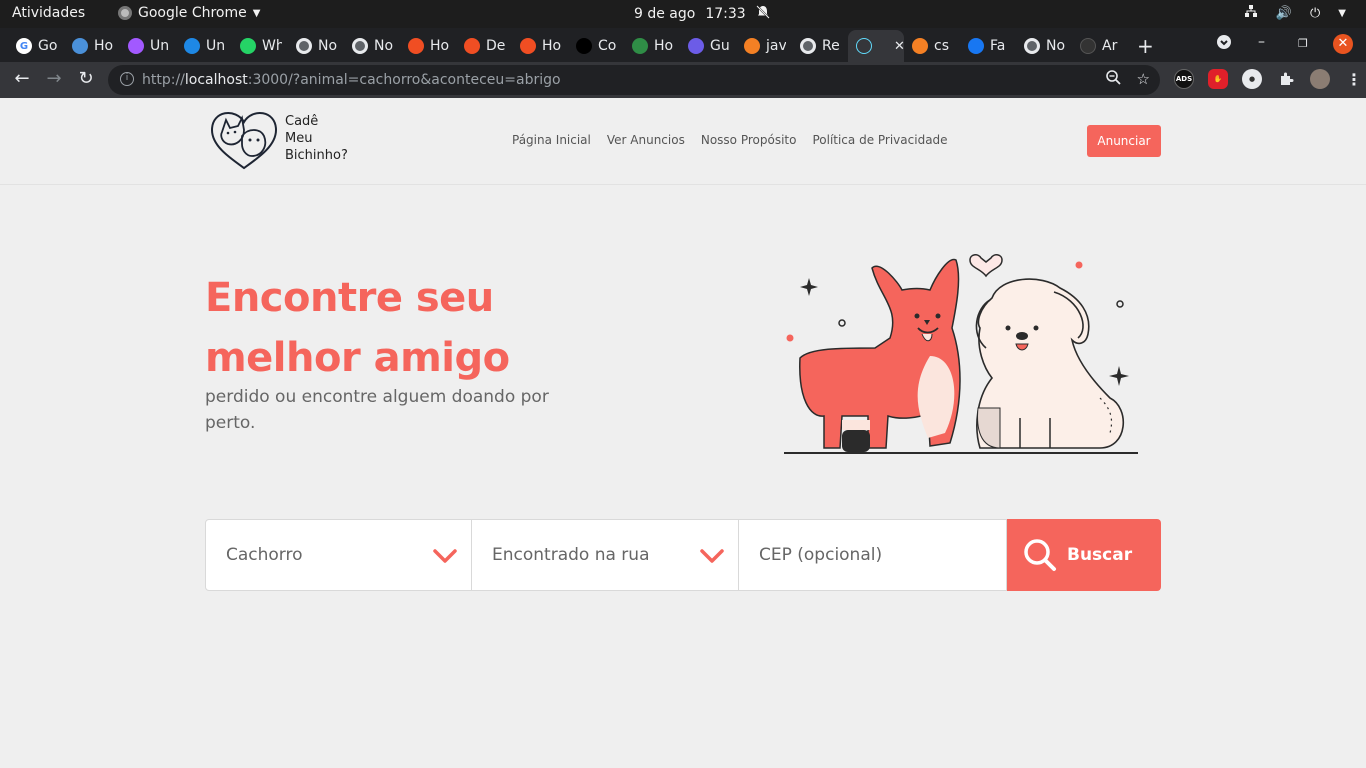 Image resolution: width=1366 pixels, height=768 pixels. Describe the element at coordinates (1303, 43) in the screenshot. I see `restore-icon: ❐` at that location.